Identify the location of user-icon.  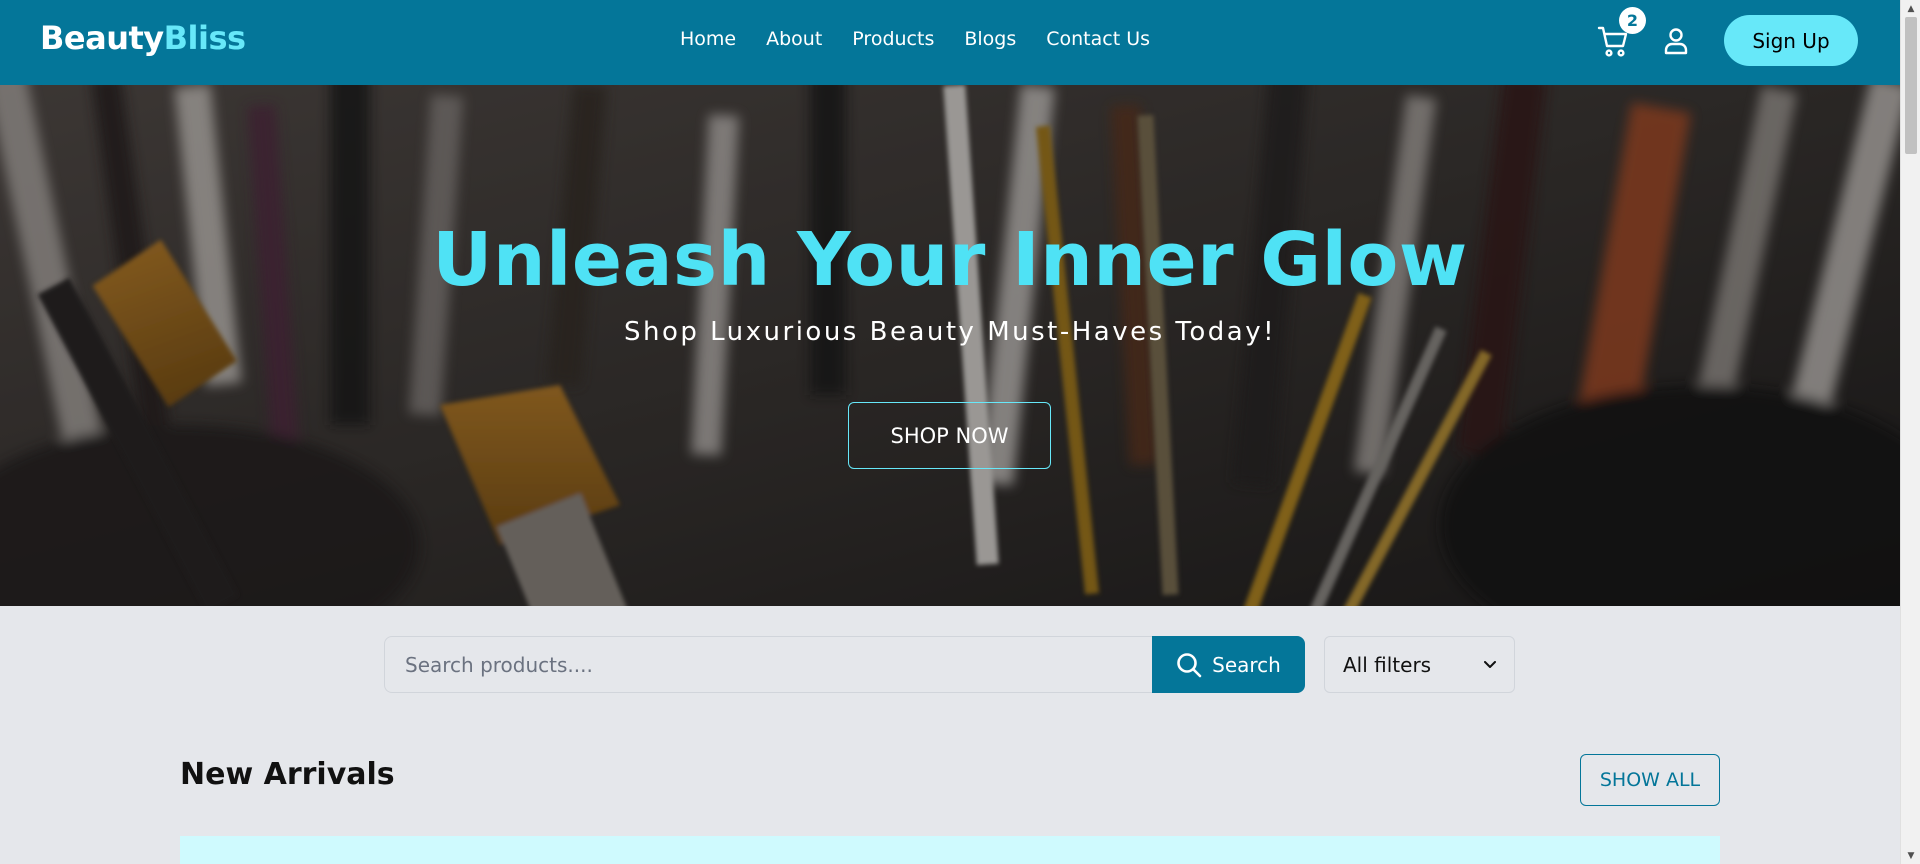
(1676, 41).